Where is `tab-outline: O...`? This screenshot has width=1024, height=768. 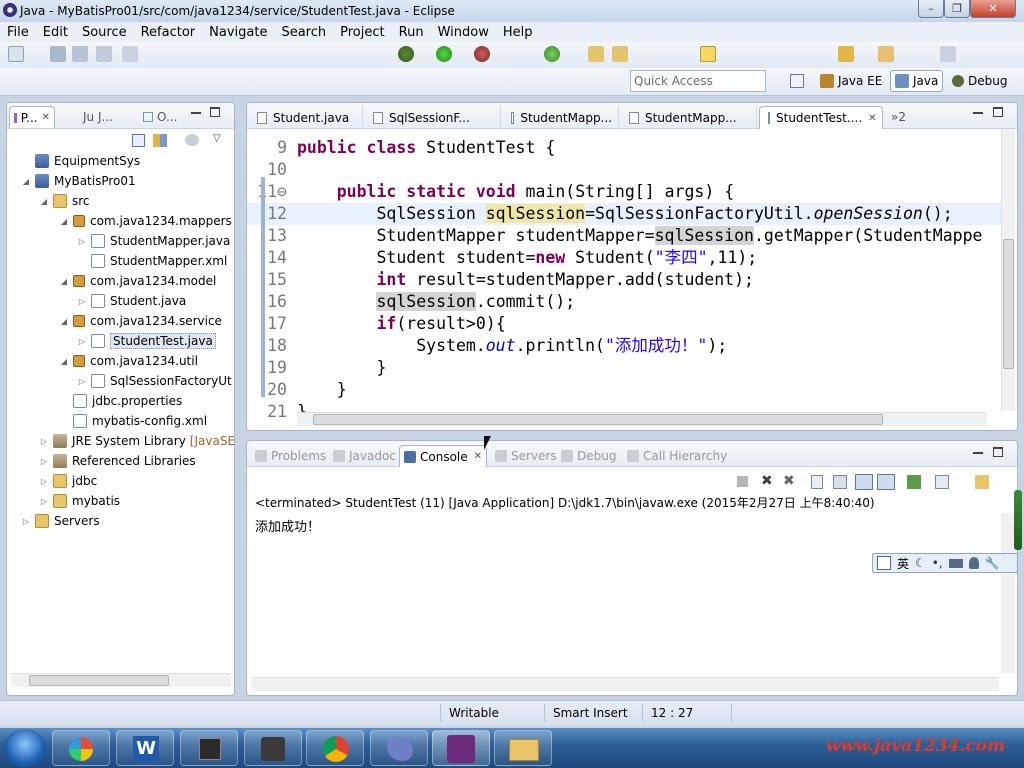
tab-outline: O... is located at coordinates (160, 117).